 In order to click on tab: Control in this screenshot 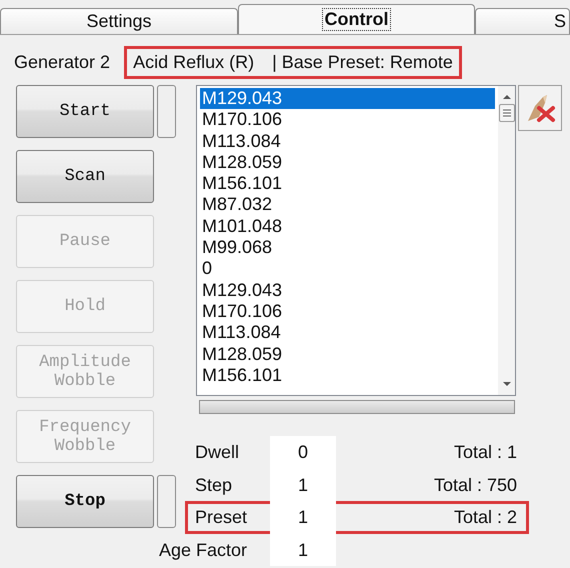, I will do `click(356, 19)`.